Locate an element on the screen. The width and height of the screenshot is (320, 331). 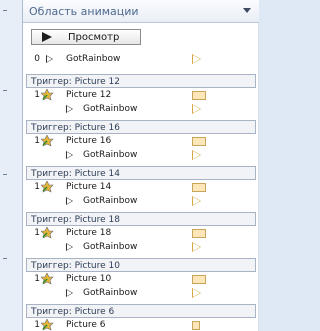
animation-item: 1 Picture 16 is located at coordinates (141, 141).